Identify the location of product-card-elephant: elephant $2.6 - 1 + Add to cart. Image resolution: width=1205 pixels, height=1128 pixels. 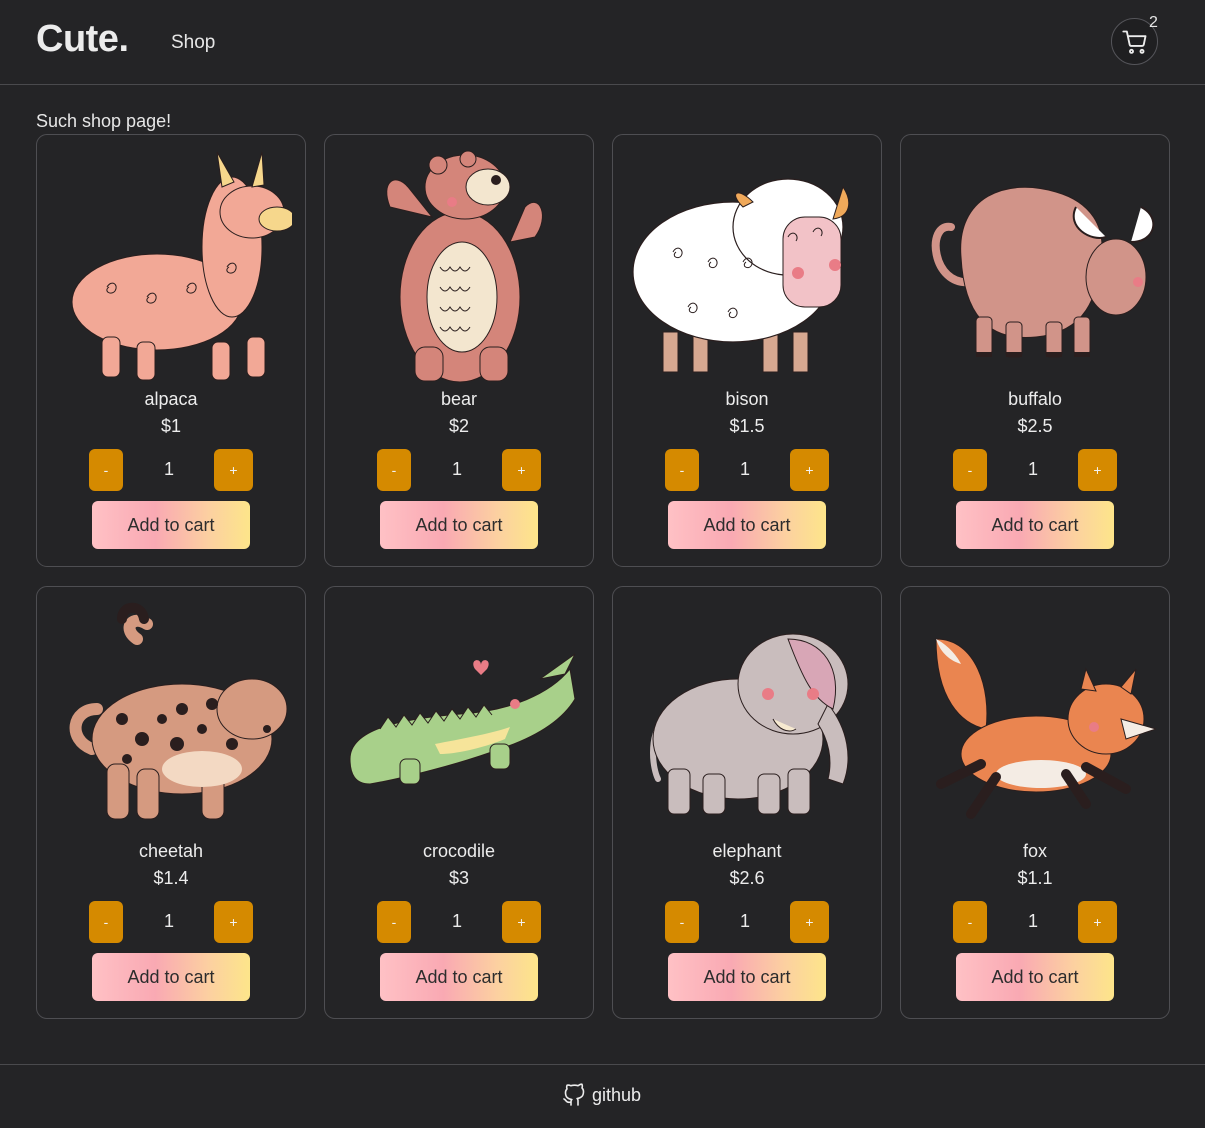
(747, 802).